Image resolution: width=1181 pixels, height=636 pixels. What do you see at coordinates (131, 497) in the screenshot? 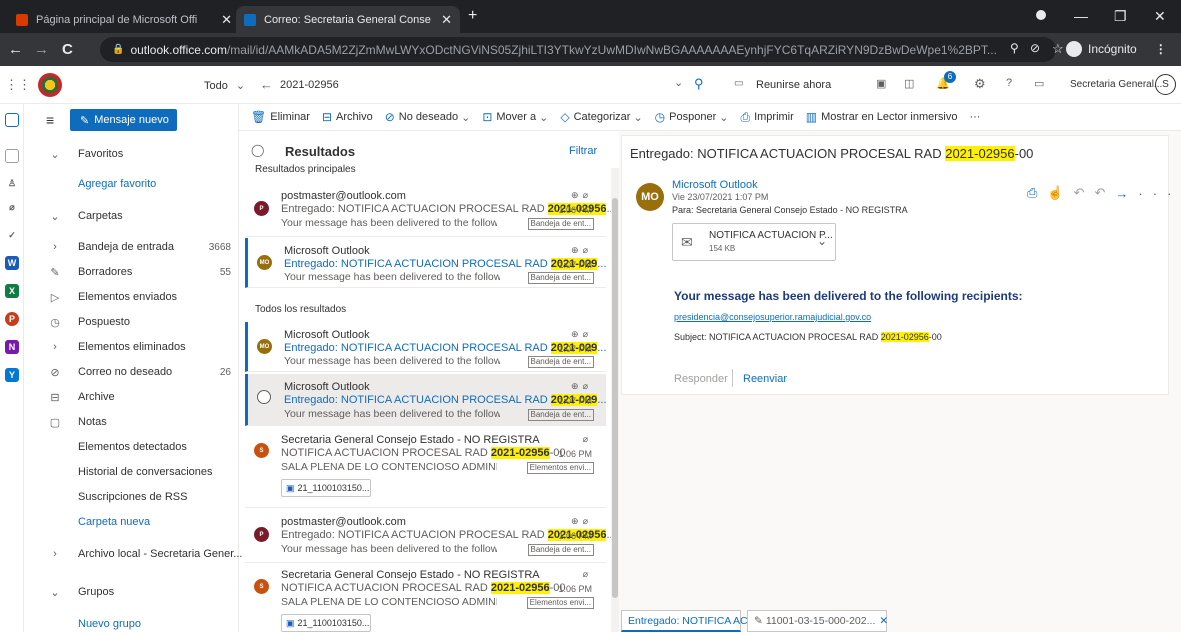
I see `folder-rss: Suscripciones de RSS` at bounding box center [131, 497].